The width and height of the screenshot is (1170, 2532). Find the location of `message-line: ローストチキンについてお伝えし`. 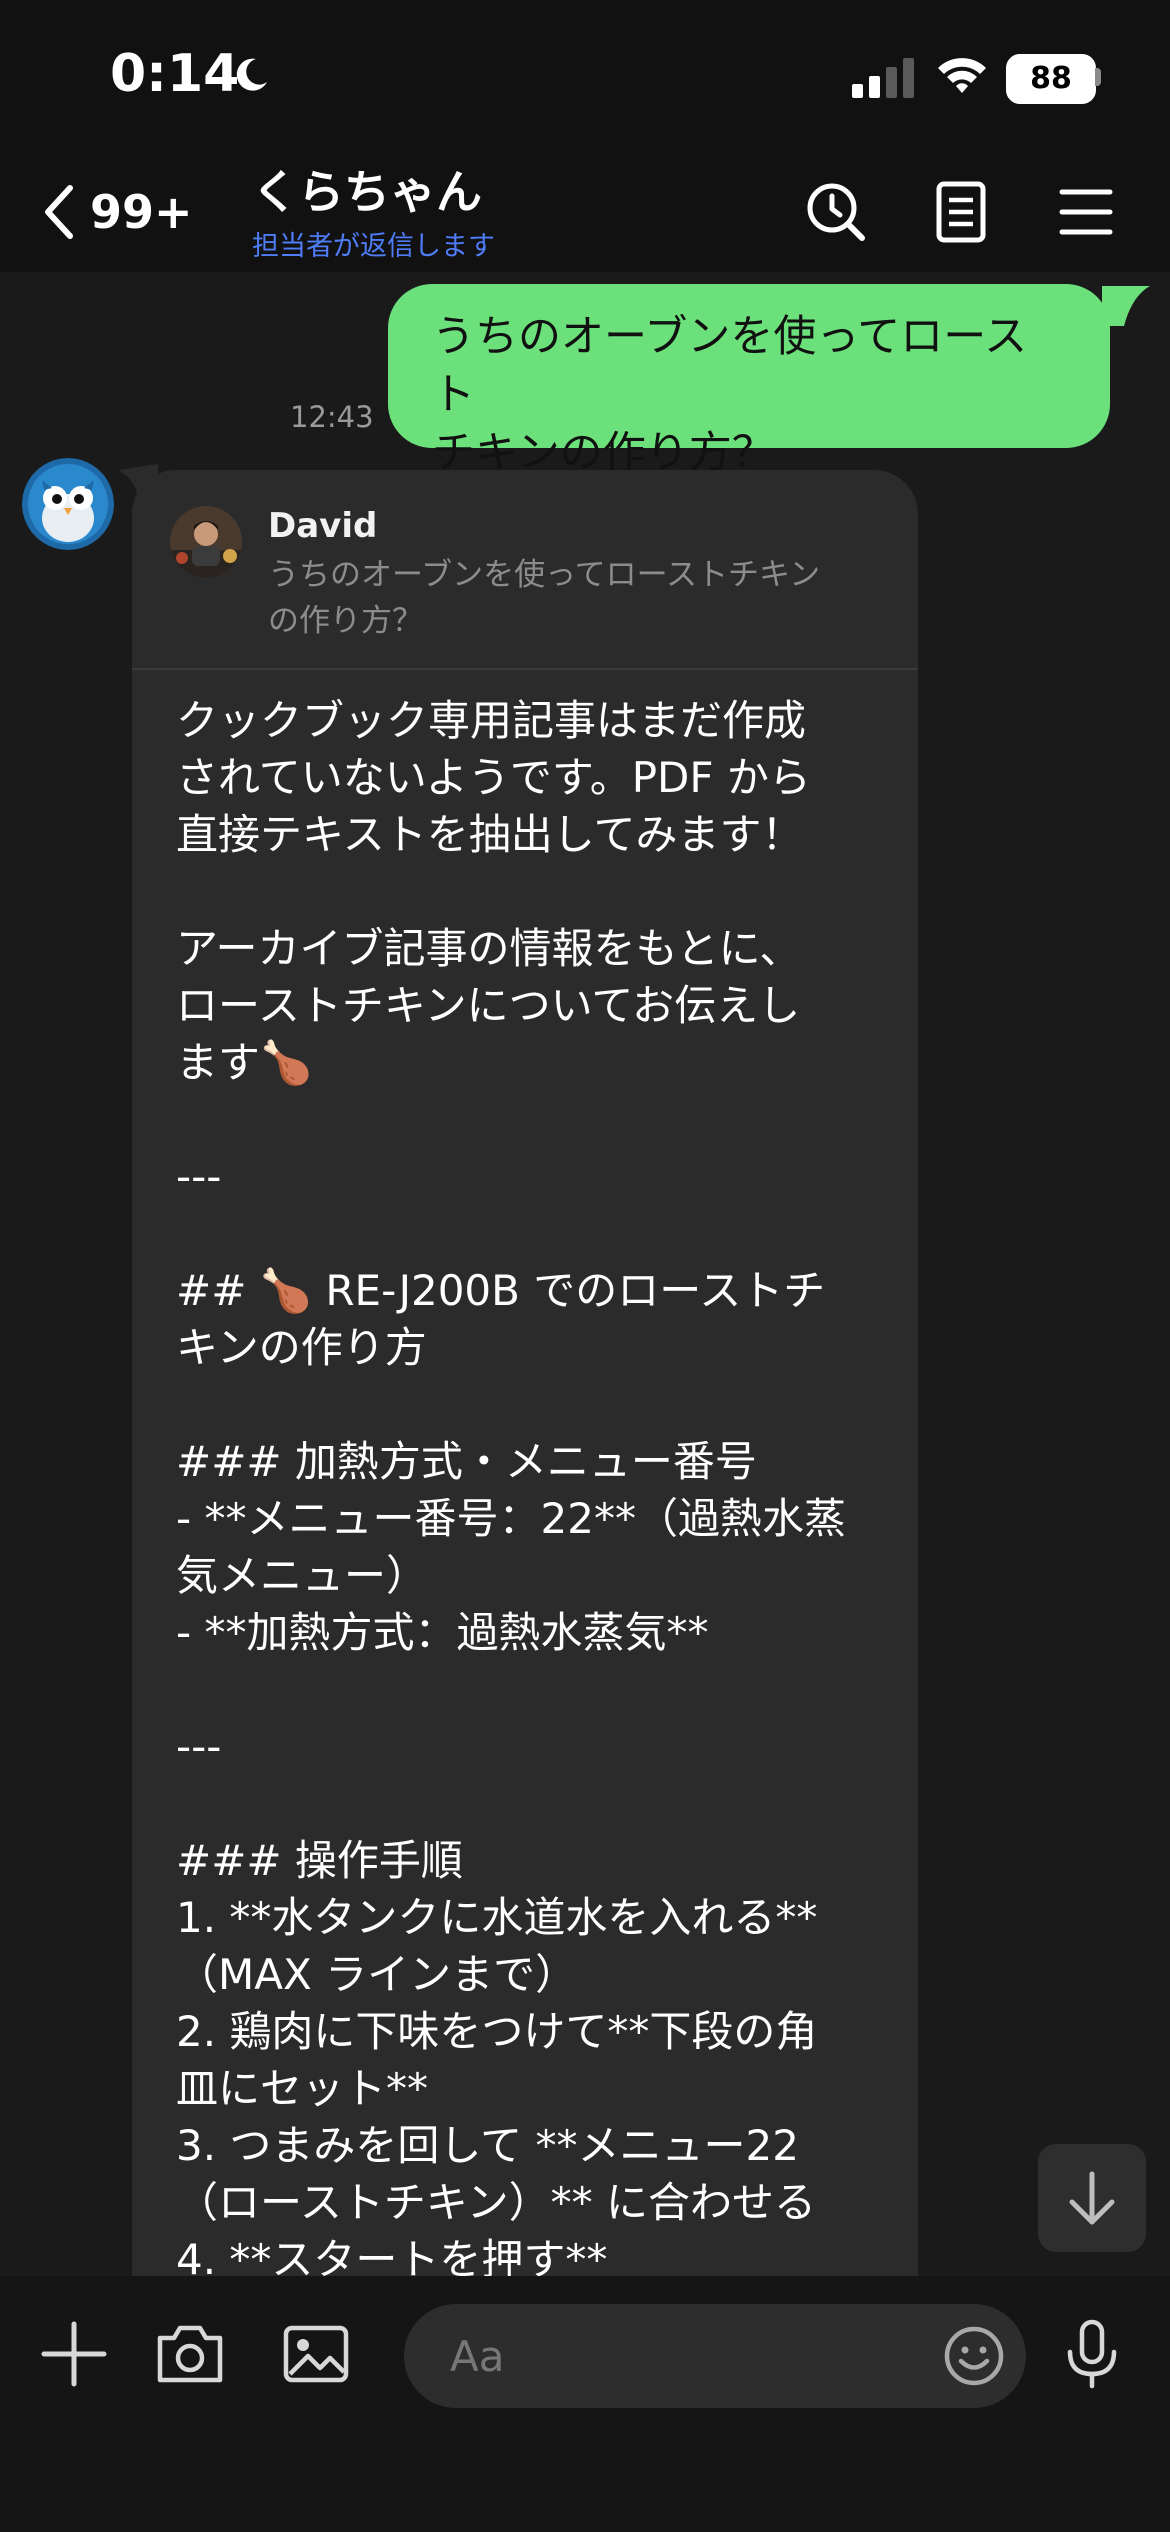

message-line: ローストチキンについてお伝えし is located at coordinates (488, 1005).